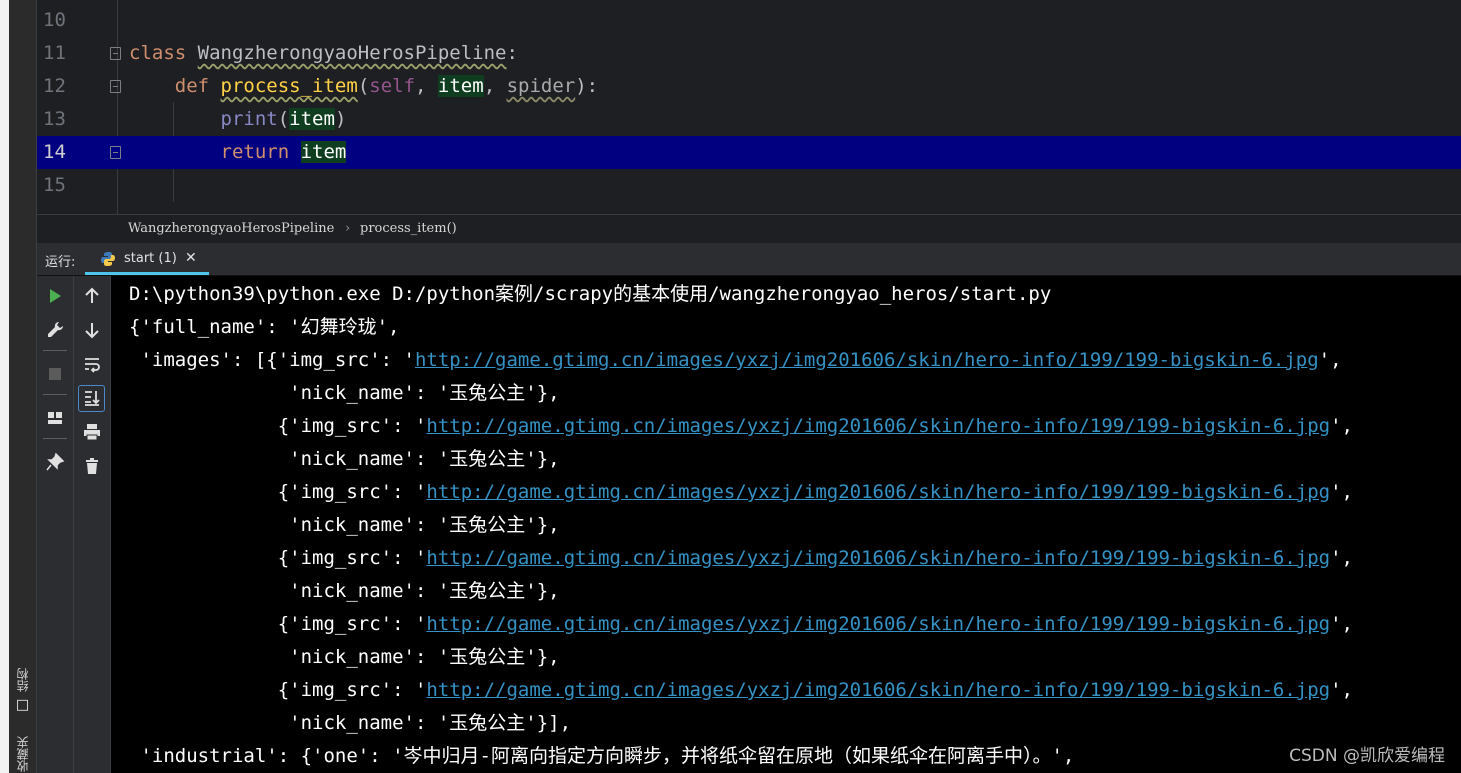  What do you see at coordinates (231, 229) in the screenshot?
I see `breadcrumb-class: WangzherongyaoHerosPipeline` at bounding box center [231, 229].